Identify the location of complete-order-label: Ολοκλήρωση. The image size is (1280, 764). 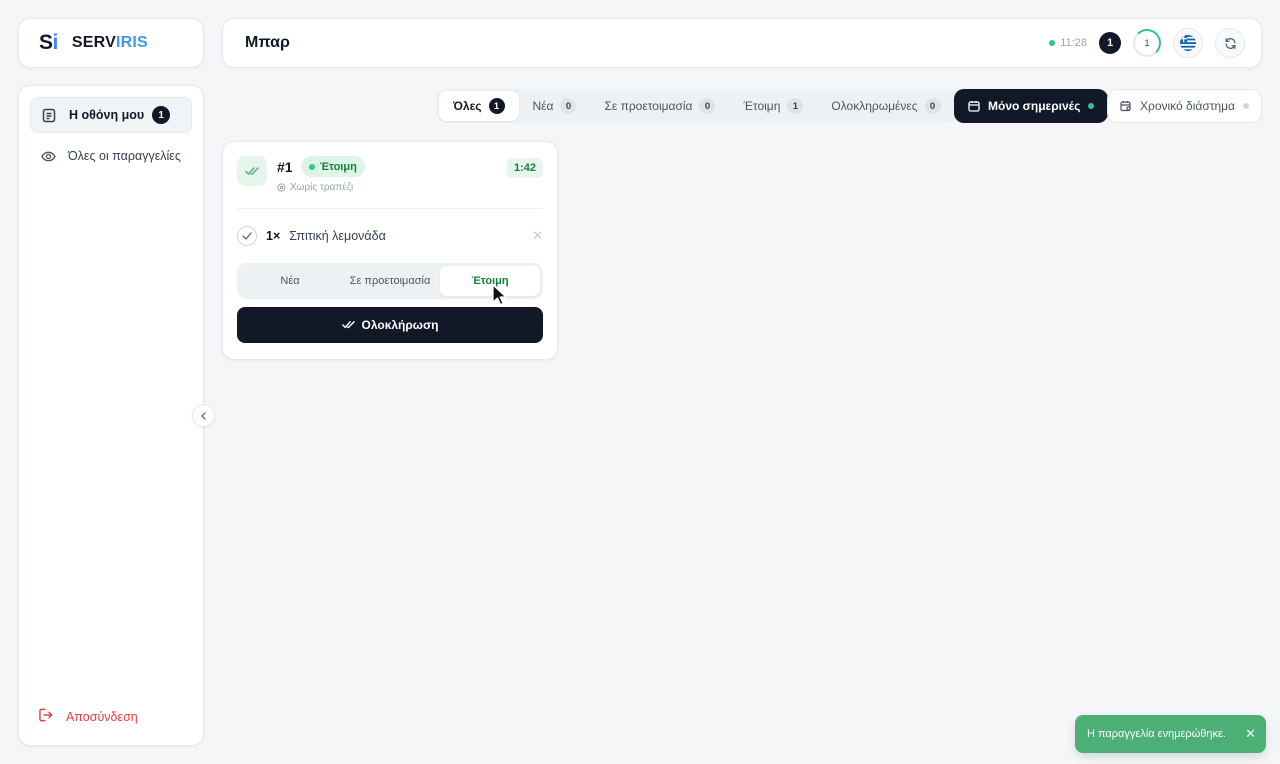
(400, 325).